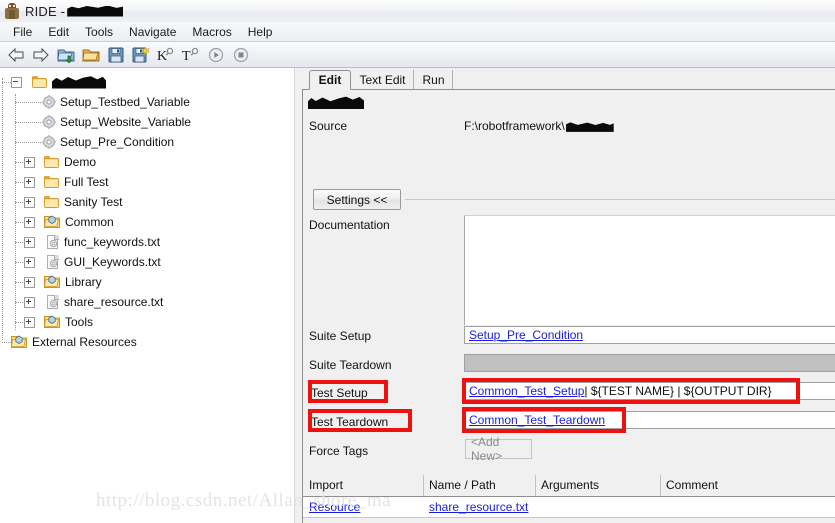 This screenshot has height=523, width=835. I want to click on source-value: F:\robotframework\, so click(539, 126).